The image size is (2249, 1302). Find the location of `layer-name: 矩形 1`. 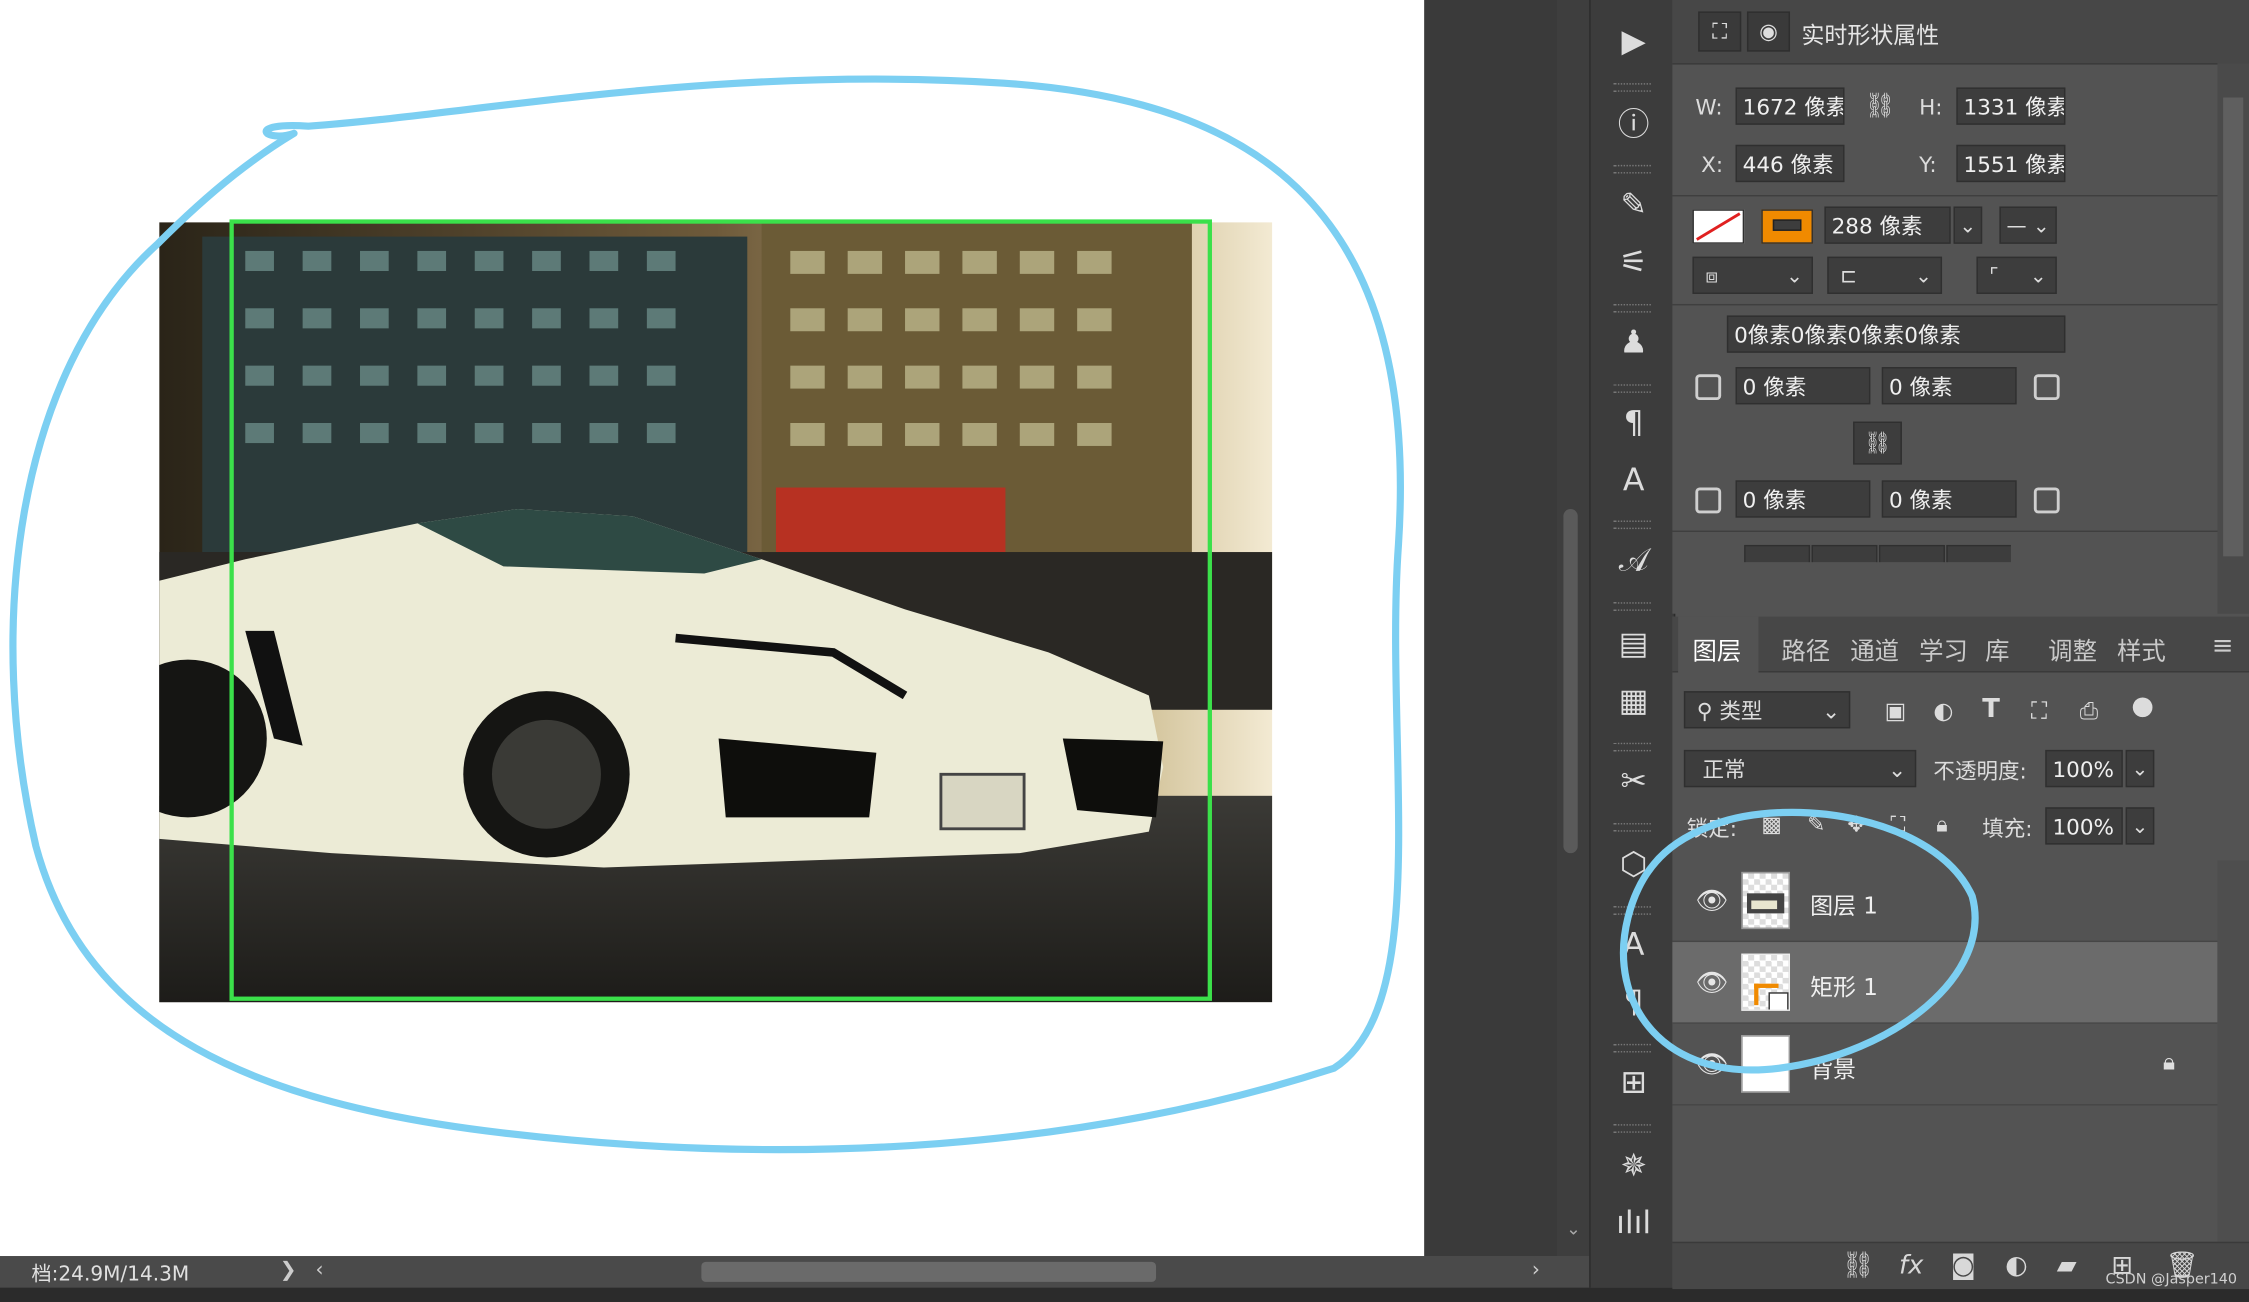

layer-name: 矩形 1 is located at coordinates (1844, 985).